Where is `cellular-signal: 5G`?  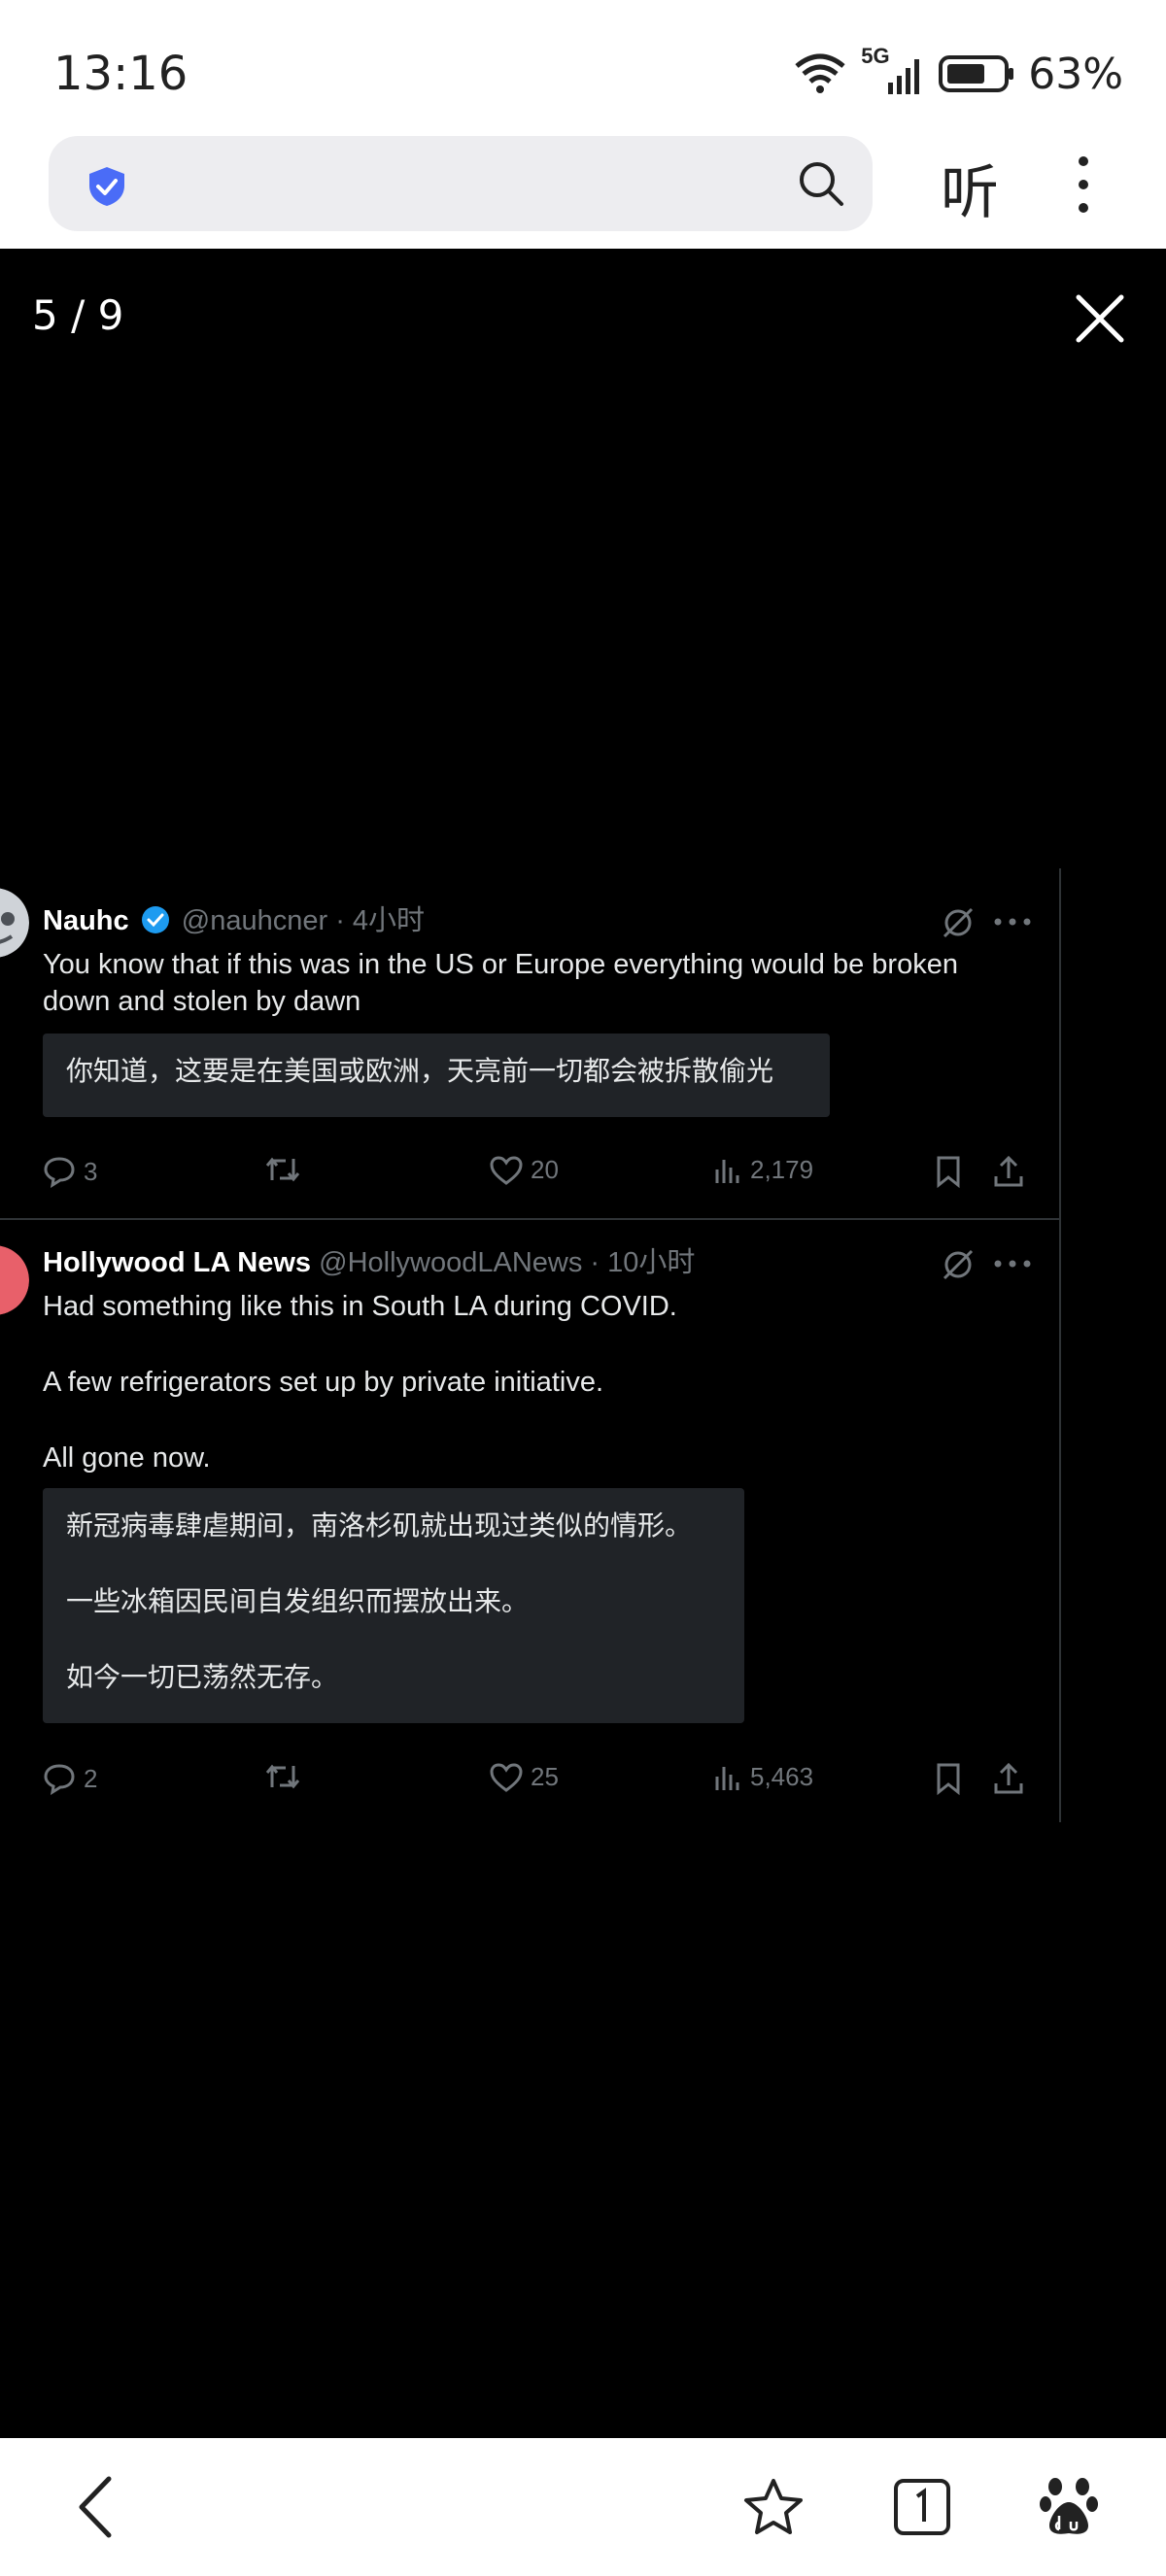 cellular-signal: 5G is located at coordinates (893, 71).